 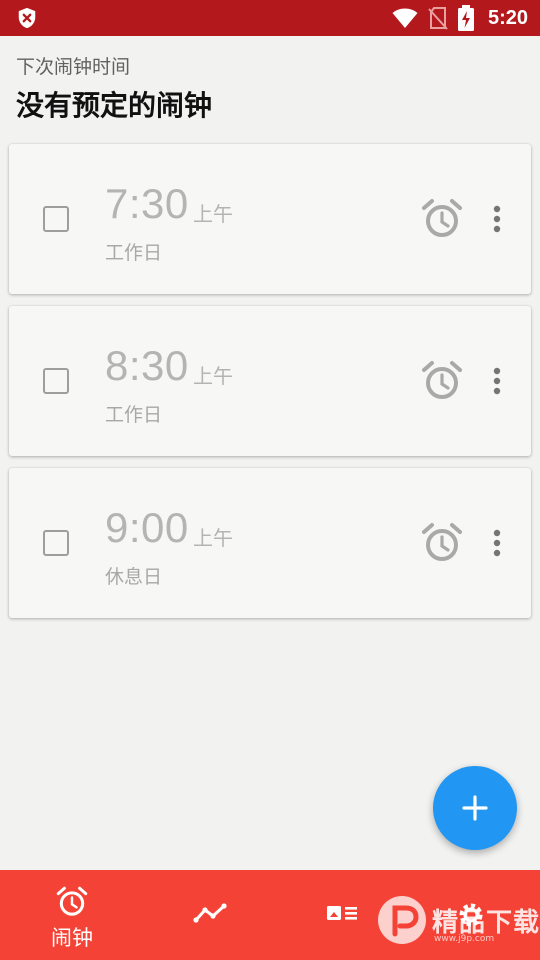 I want to click on battery-charging-icon, so click(x=465, y=18).